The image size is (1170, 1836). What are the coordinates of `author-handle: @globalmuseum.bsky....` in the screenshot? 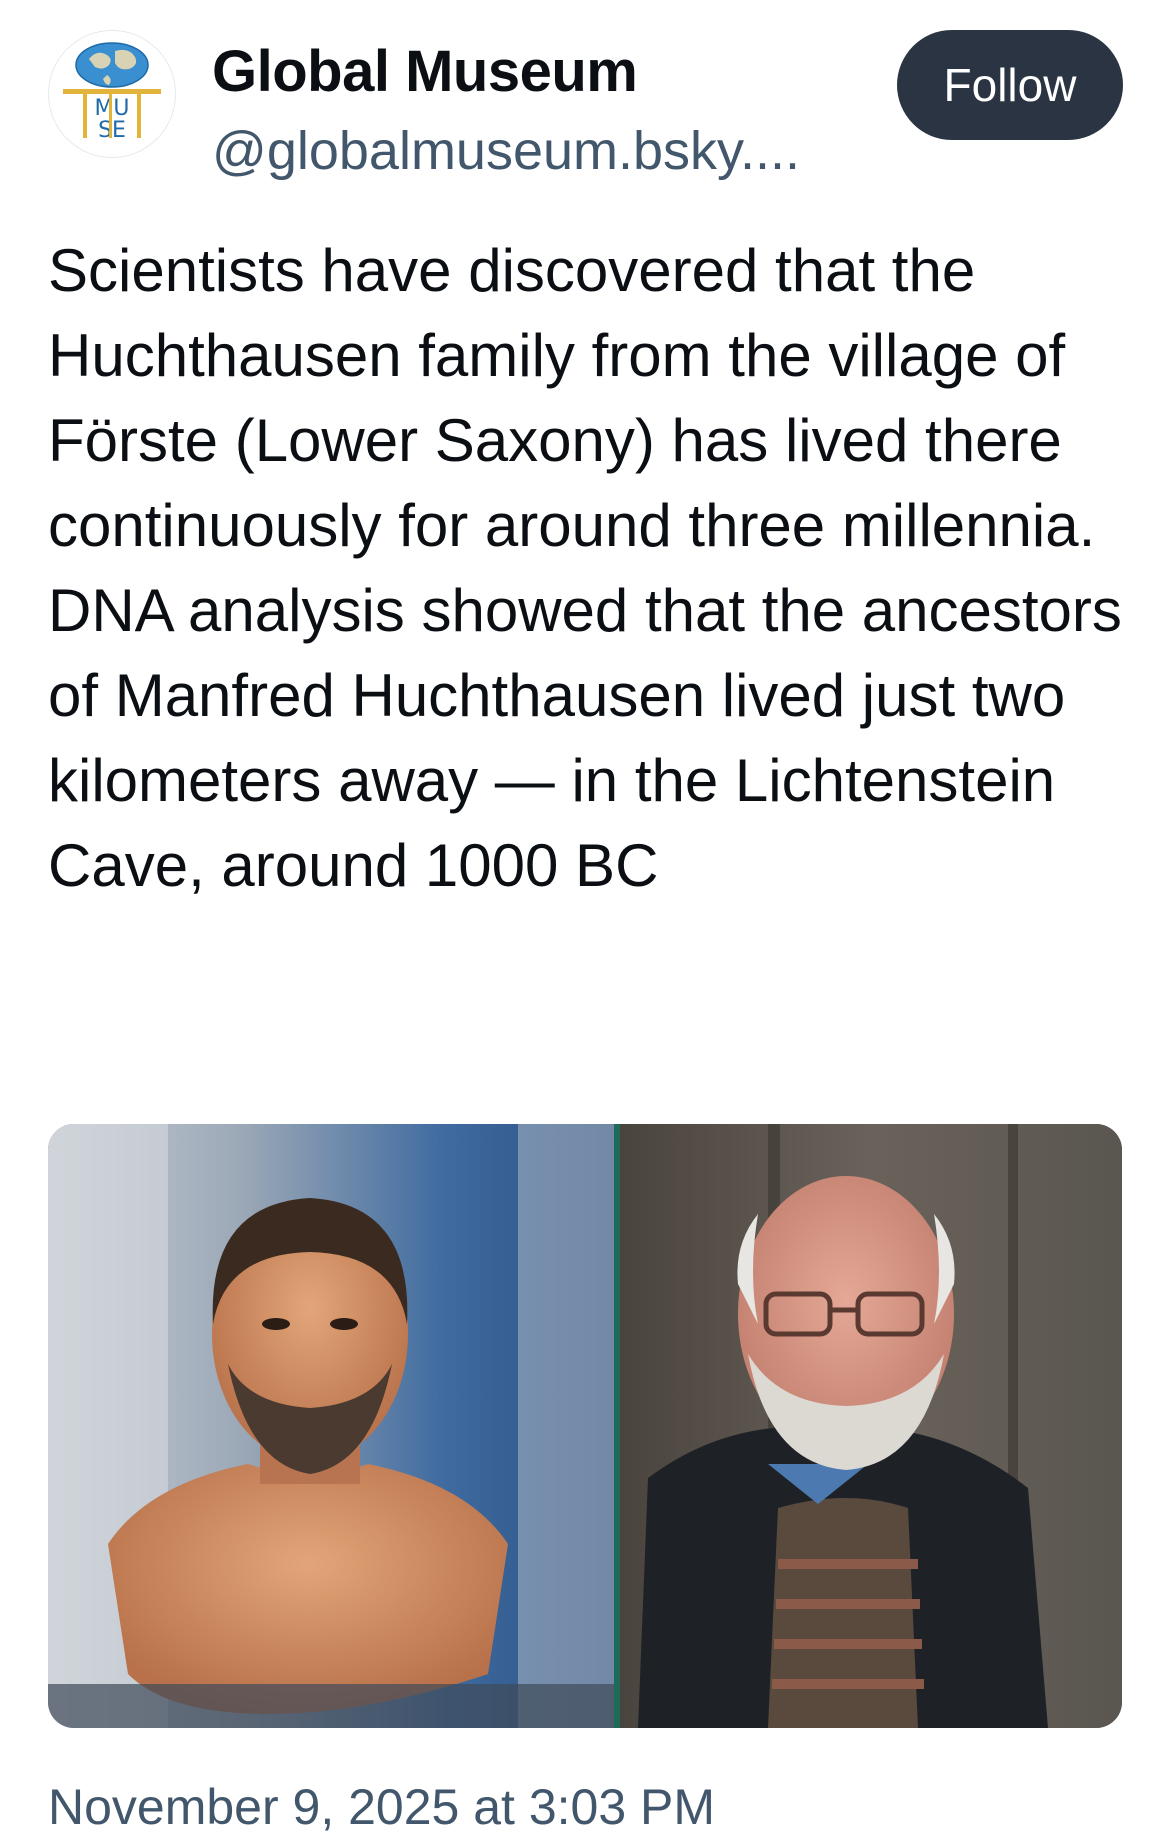 It's located at (506, 151).